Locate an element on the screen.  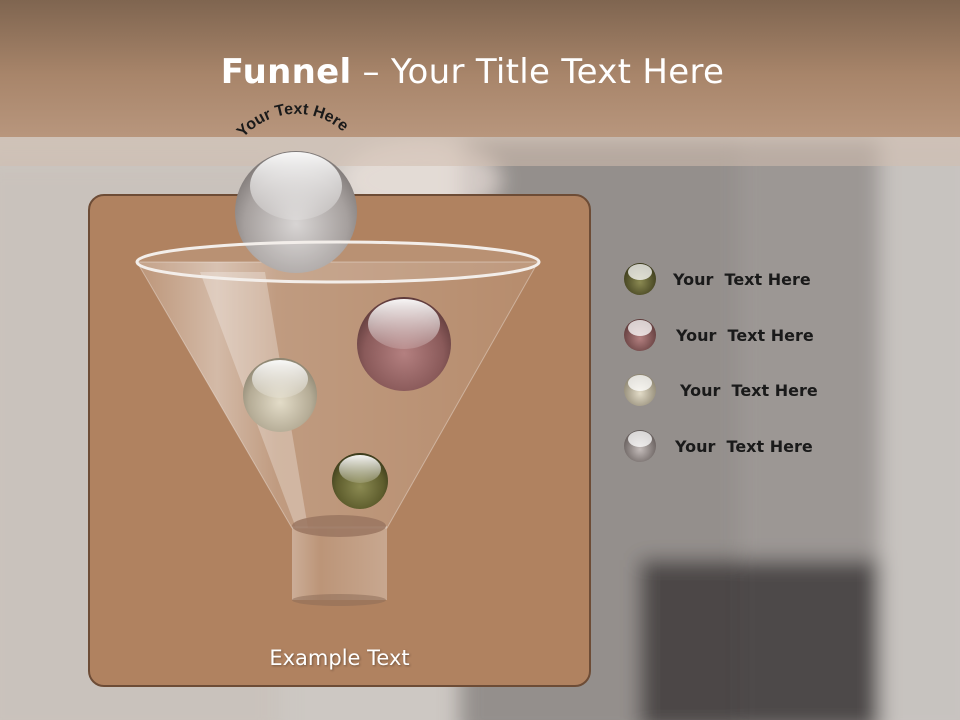
legend-item-4: Your Text Here is located at coordinates (718, 446).